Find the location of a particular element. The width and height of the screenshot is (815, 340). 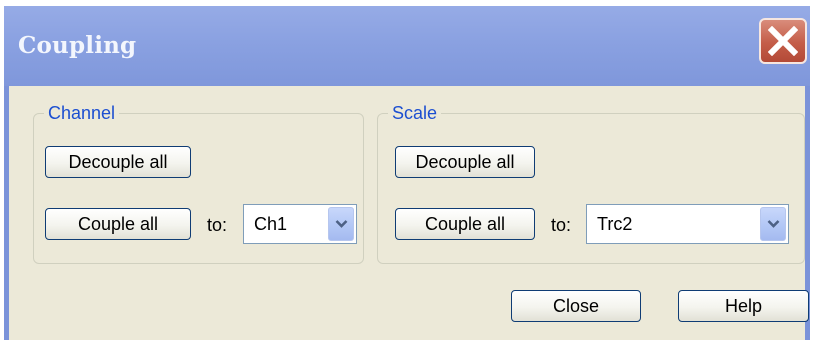

channel-dropdown-button is located at coordinates (341, 224).